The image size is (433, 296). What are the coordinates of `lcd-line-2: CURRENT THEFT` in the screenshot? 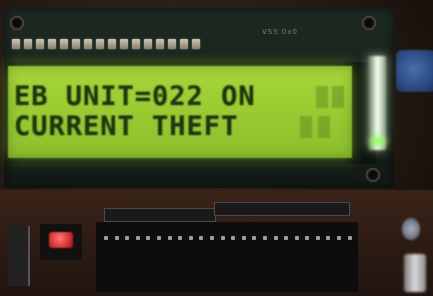 It's located at (126, 126).